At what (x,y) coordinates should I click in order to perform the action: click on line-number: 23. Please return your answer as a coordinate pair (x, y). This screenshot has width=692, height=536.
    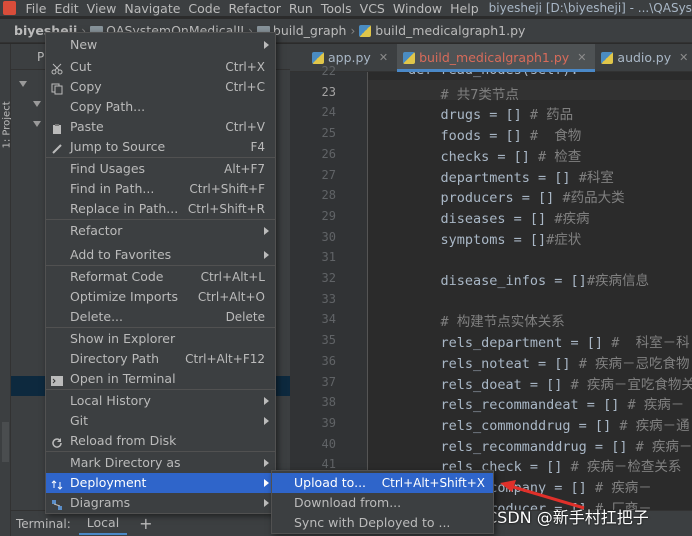
    Looking at the image, I should click on (328, 91).